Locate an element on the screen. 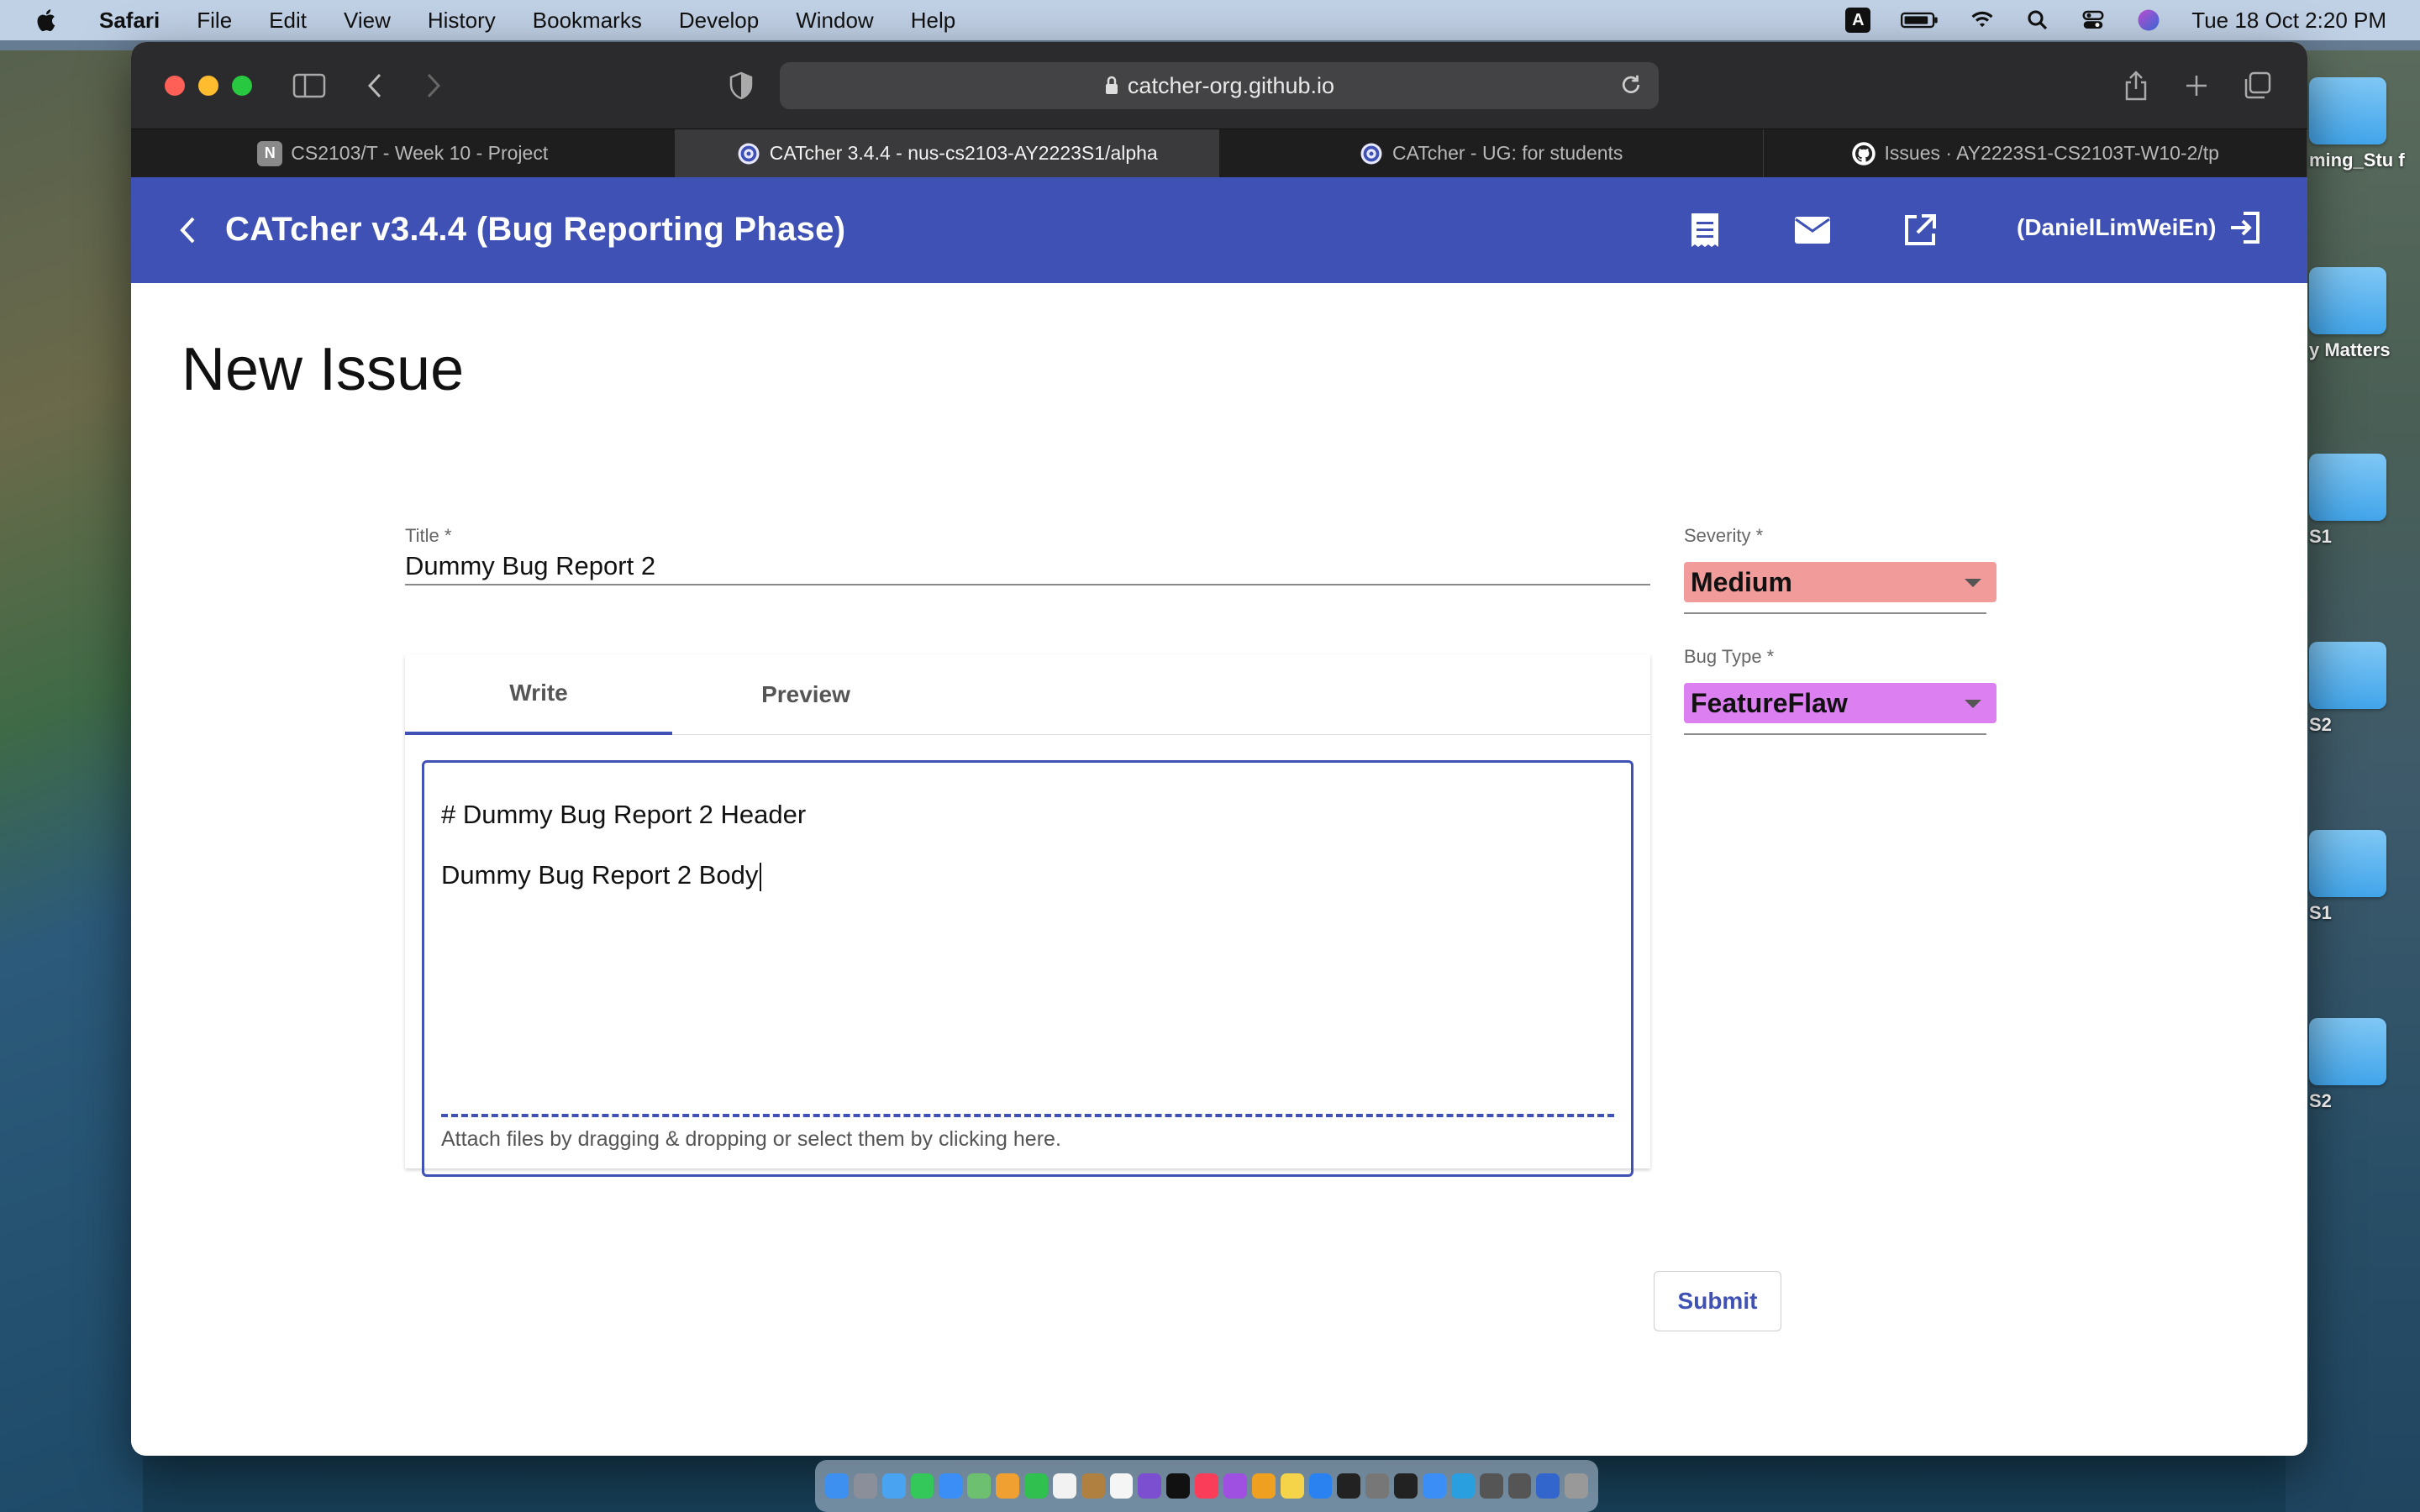 The width and height of the screenshot is (2420, 1512). find-my-icon is located at coordinates (1435, 1486).